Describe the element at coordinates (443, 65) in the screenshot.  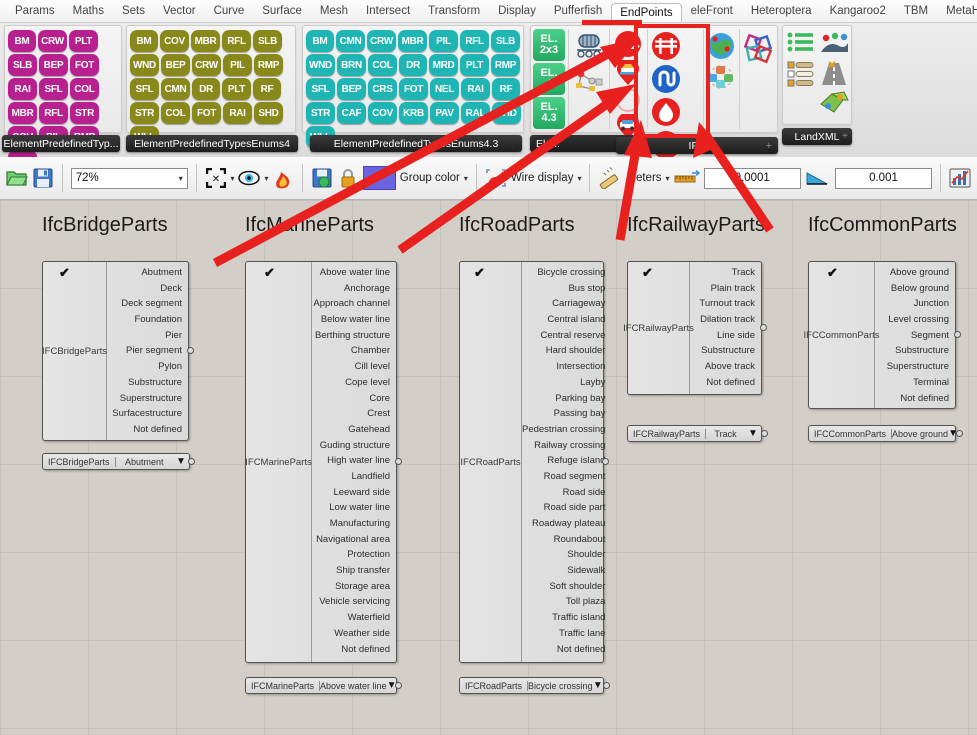
I see `ribbon-button-mrd: MRD` at that location.